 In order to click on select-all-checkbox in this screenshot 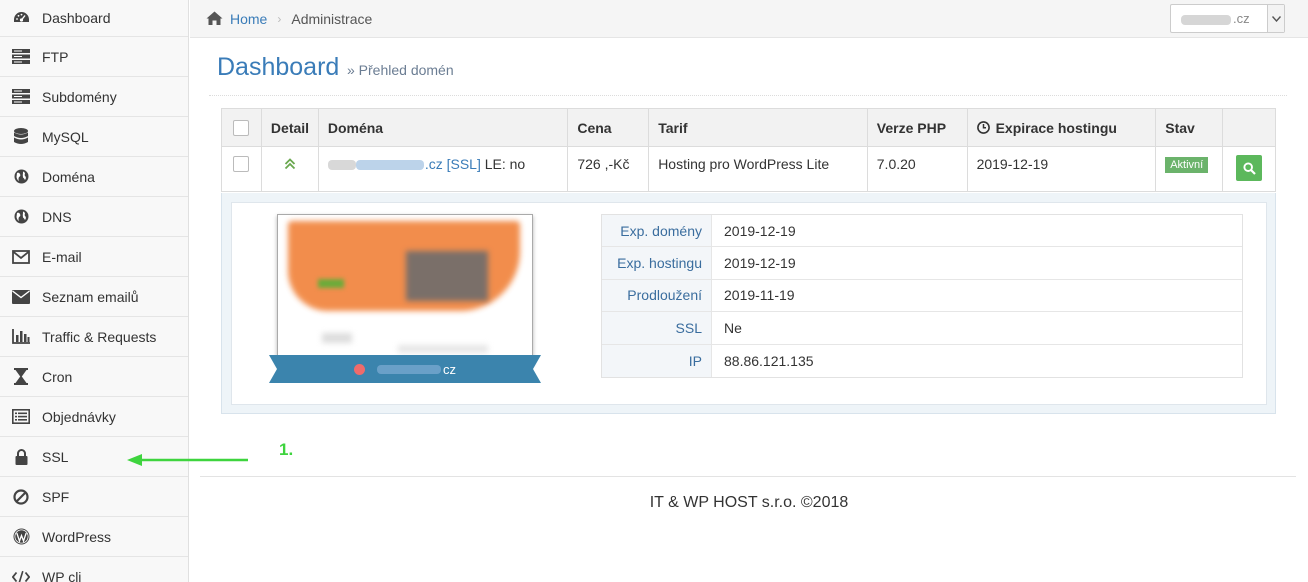, I will do `click(241, 127)`.